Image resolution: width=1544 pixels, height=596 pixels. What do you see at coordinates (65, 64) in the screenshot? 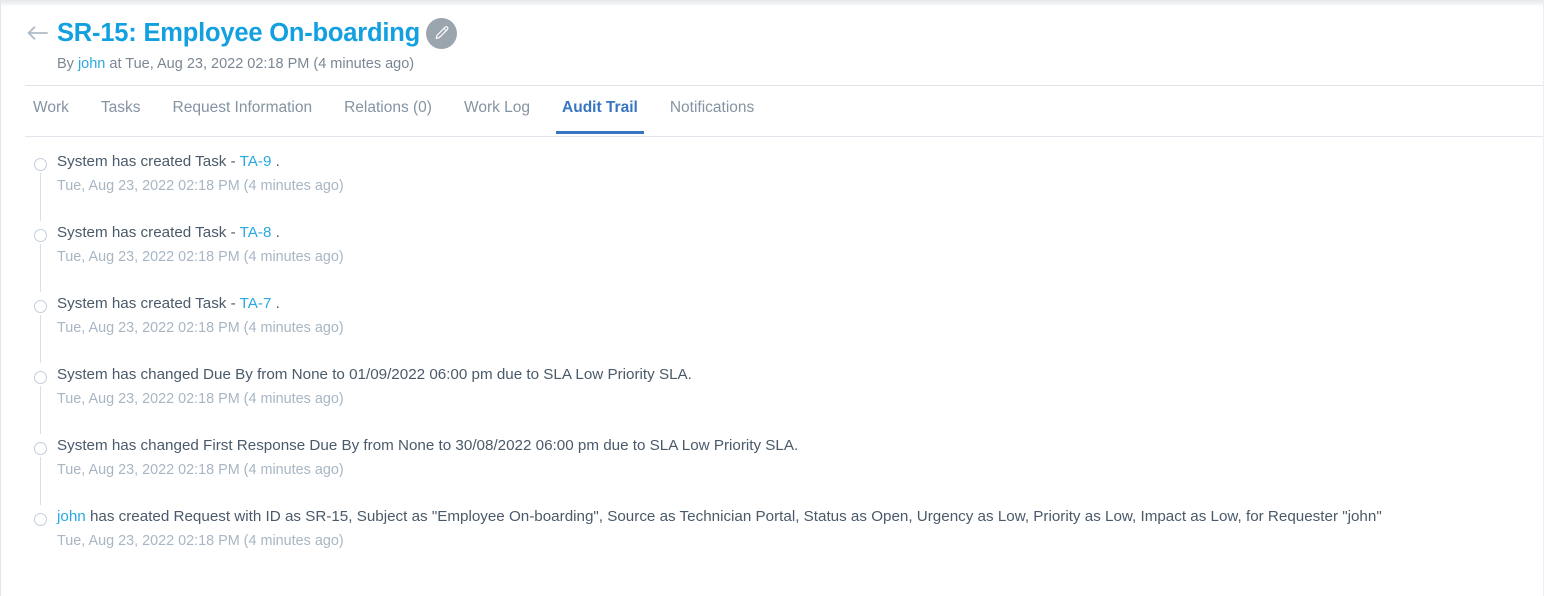
I see `byline-prefix: By` at bounding box center [65, 64].